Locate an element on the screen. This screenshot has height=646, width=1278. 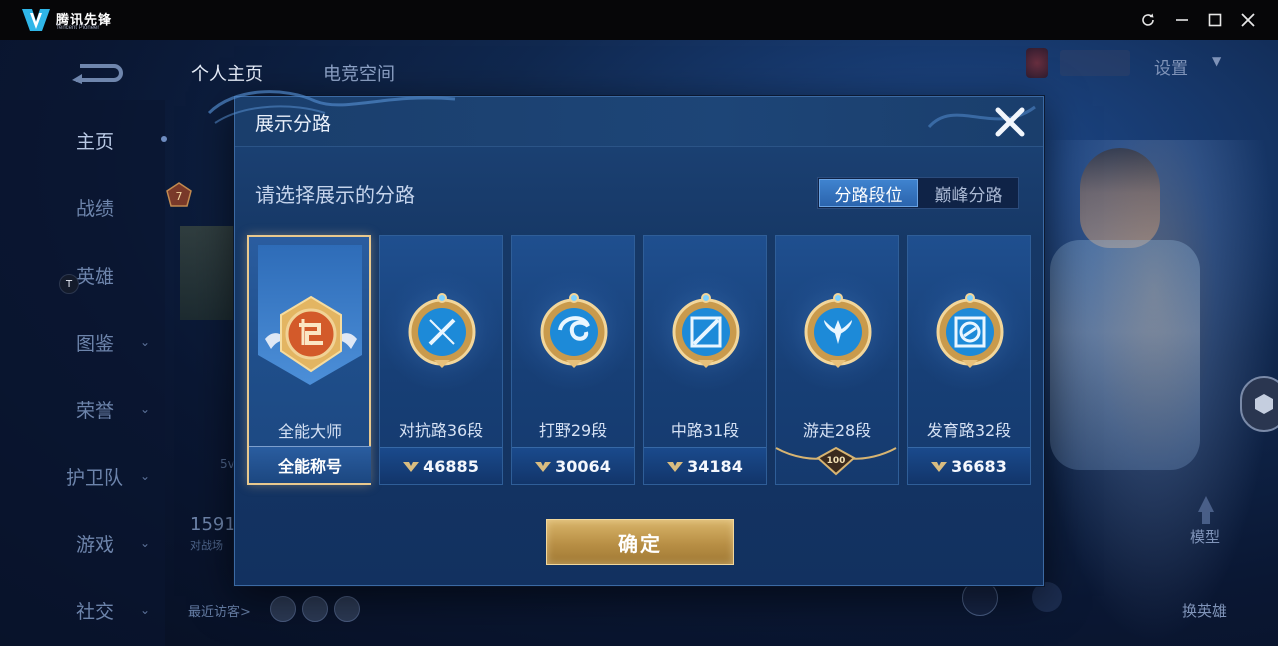
svg-text: 100 is located at coordinates (836, 461).